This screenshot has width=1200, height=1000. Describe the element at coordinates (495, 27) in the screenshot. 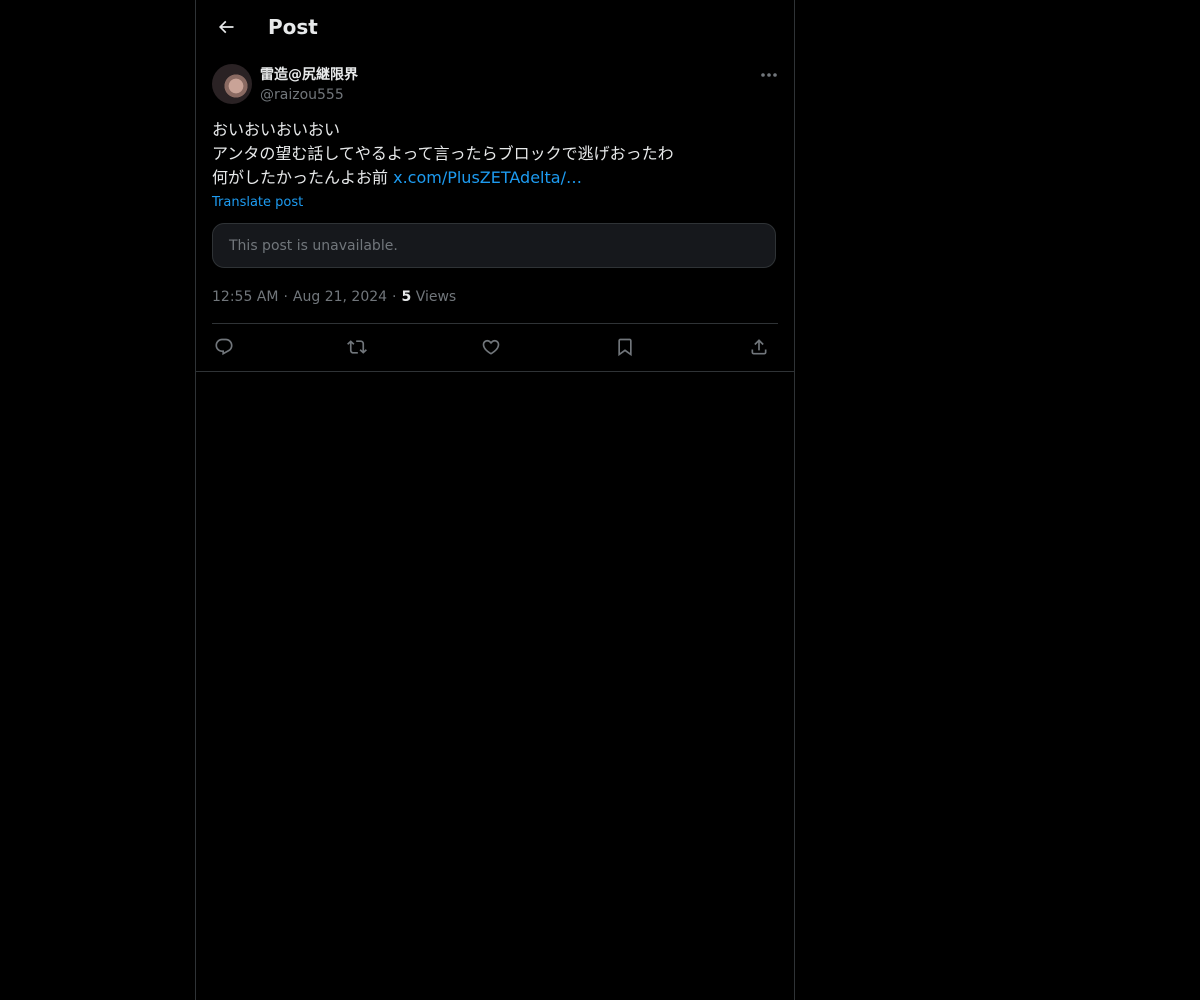

I see `page-header: Post` at that location.